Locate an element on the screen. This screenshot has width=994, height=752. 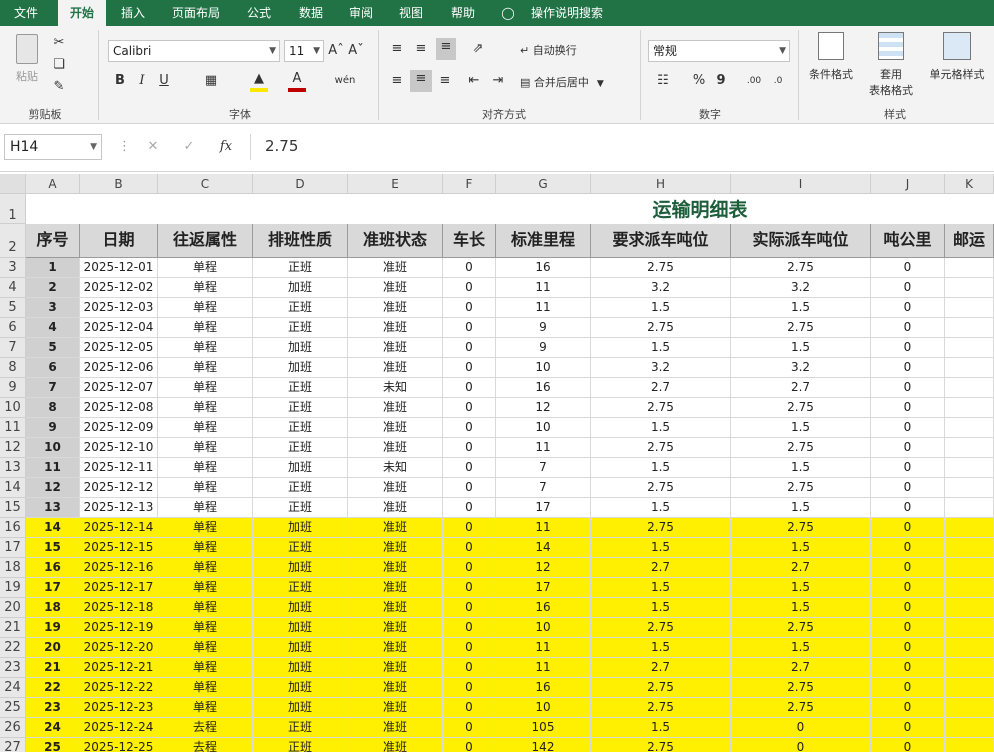
cell-k14 is located at coordinates (969, 488).